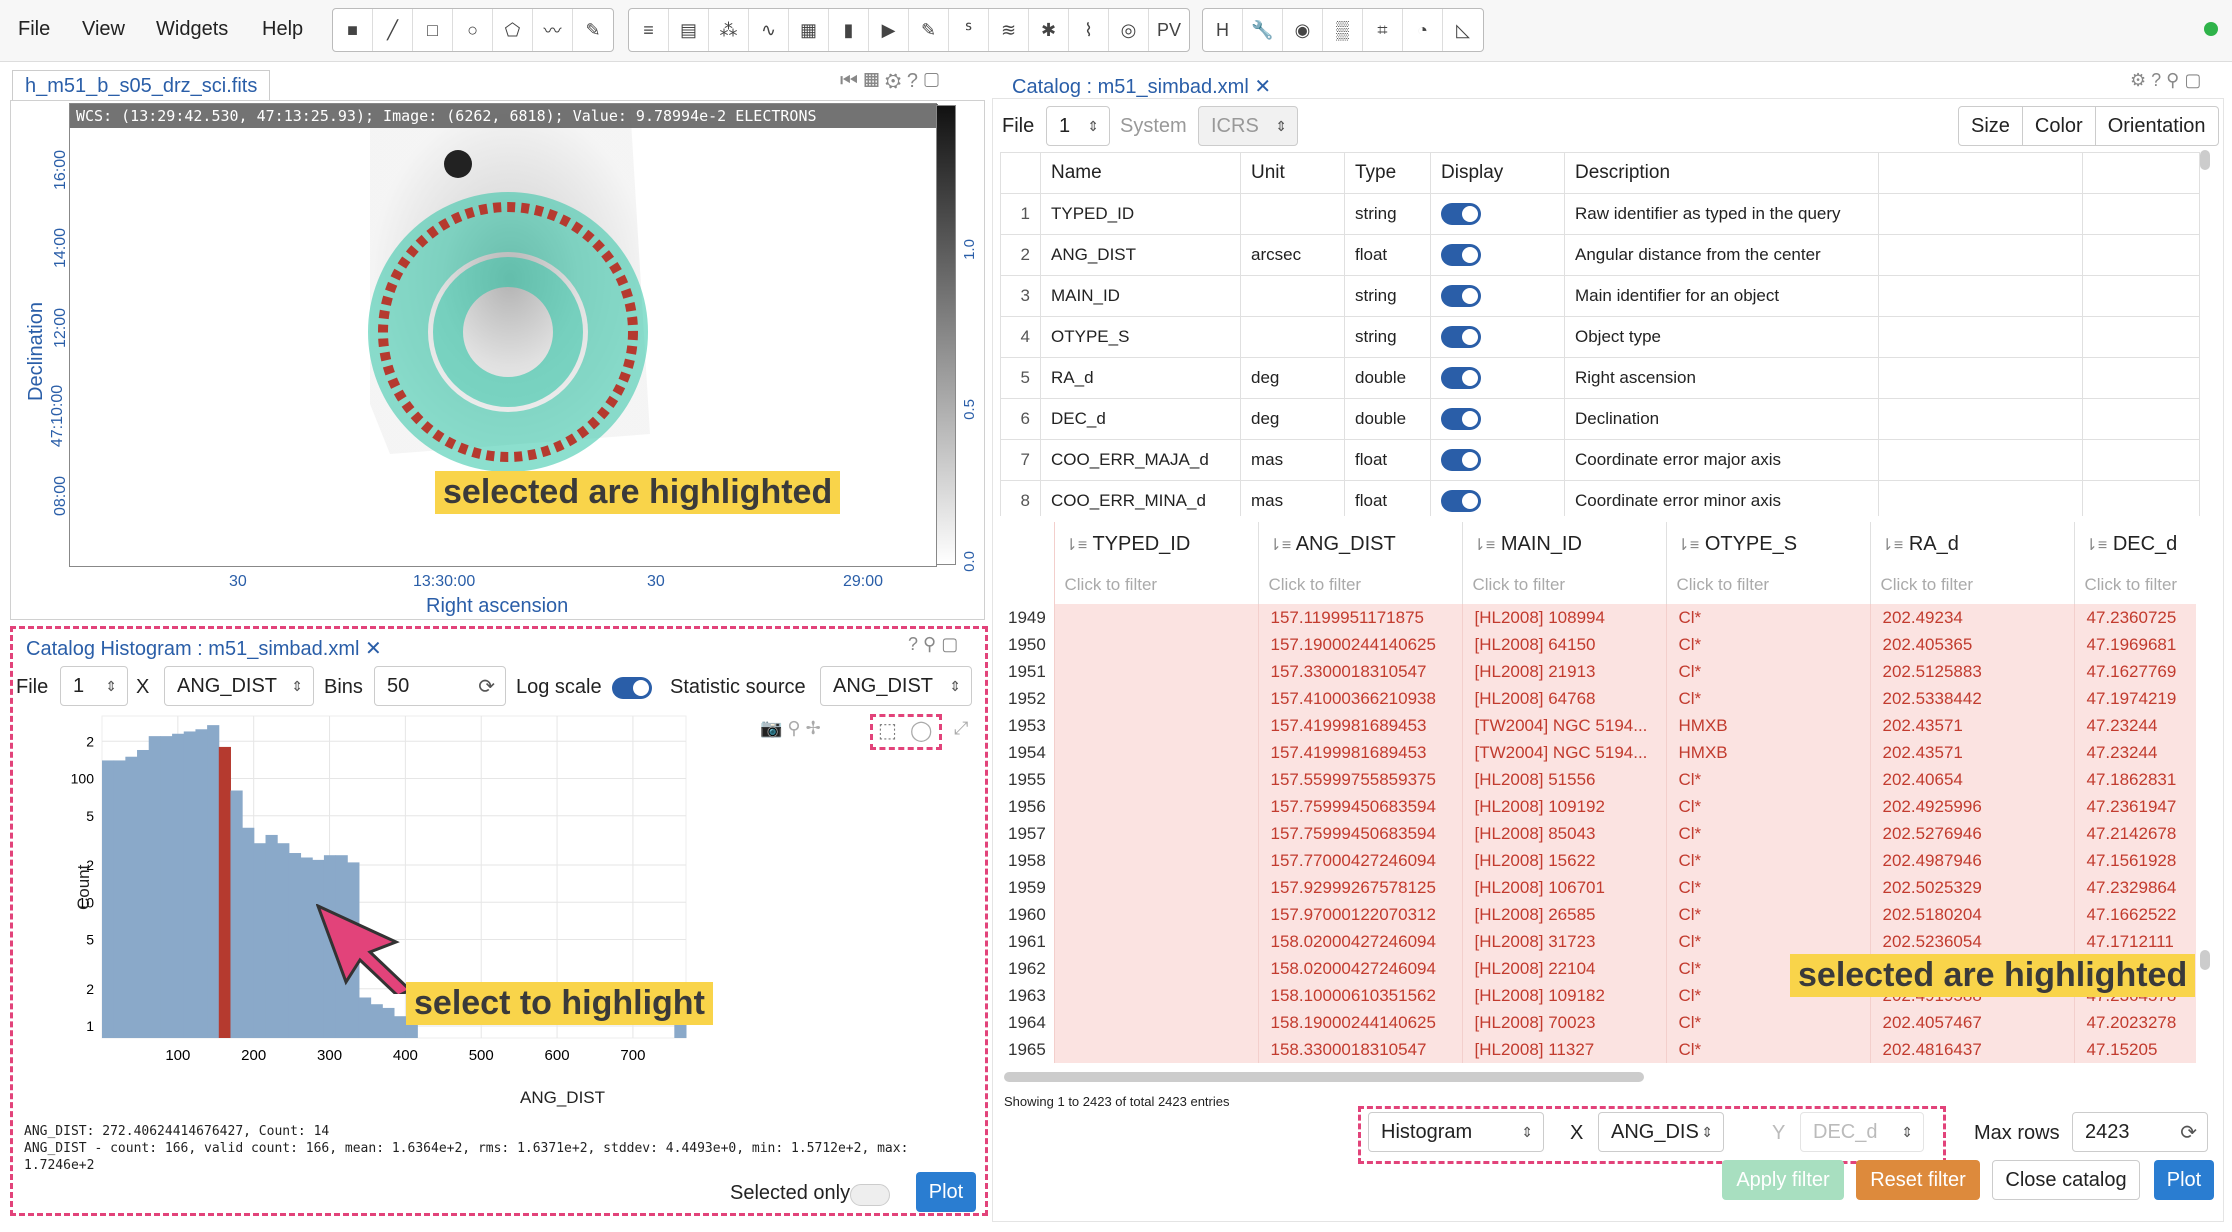 The image size is (2232, 1232). What do you see at coordinates (1140, 173) in the screenshot?
I see `col-header: Name` at bounding box center [1140, 173].